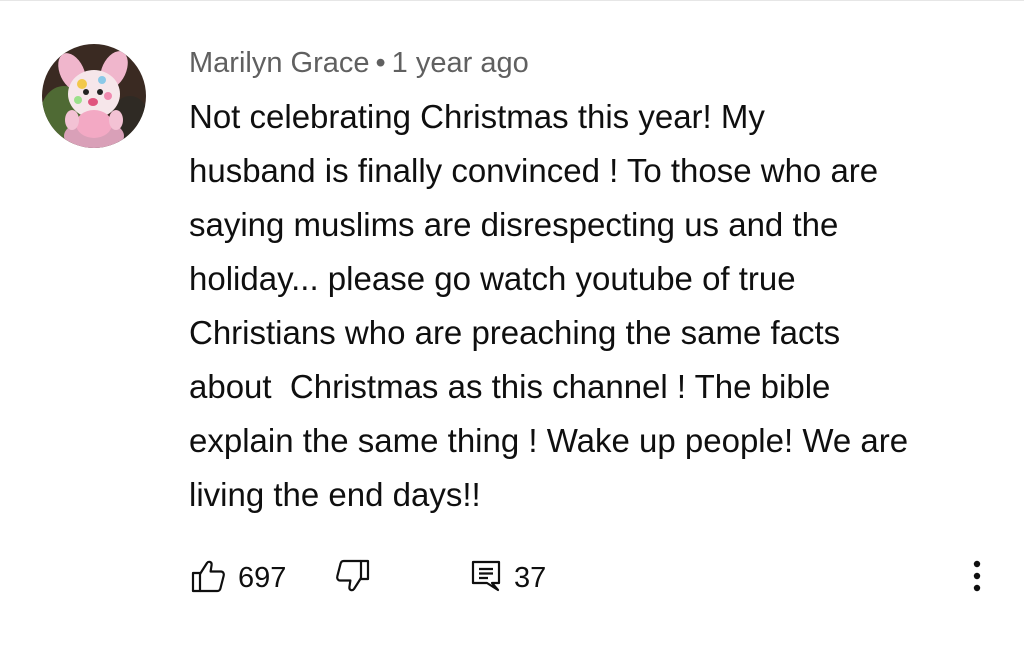 This screenshot has width=1024, height=650. Describe the element at coordinates (508, 578) in the screenshot. I see `reply-button: 37` at that location.